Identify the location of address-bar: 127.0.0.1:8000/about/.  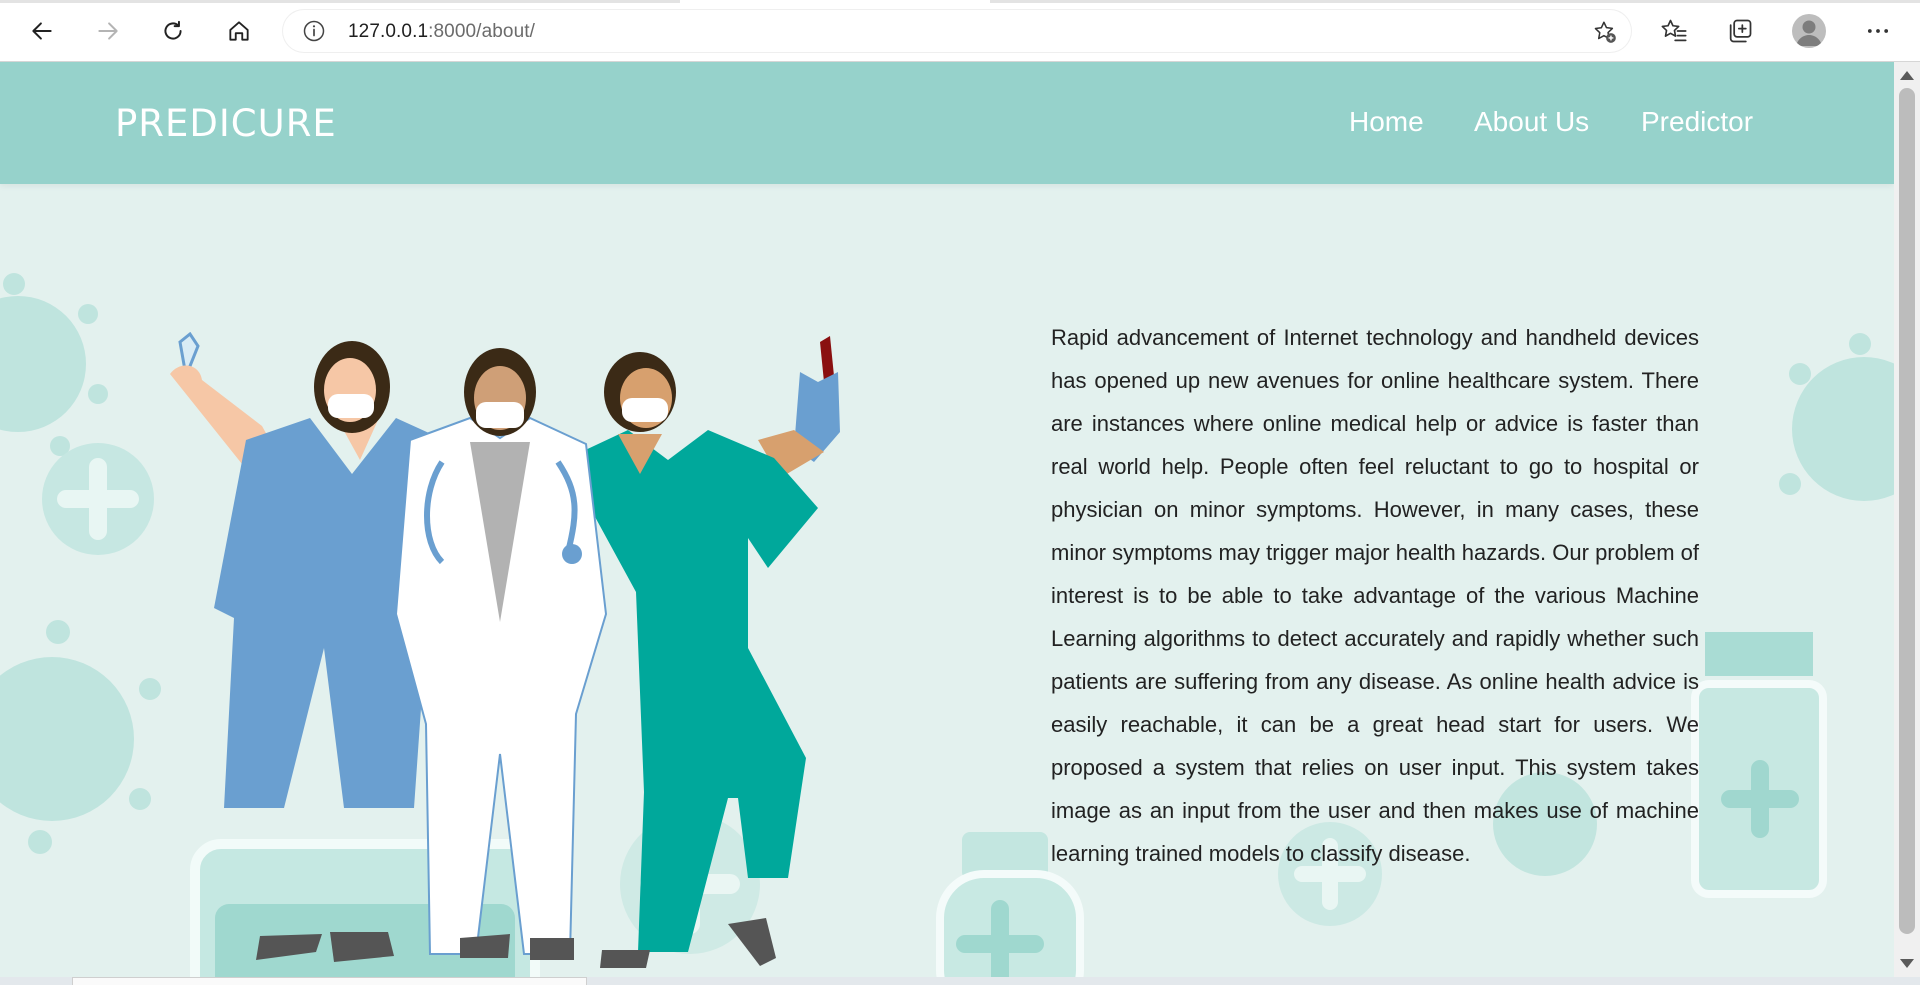
(957, 31).